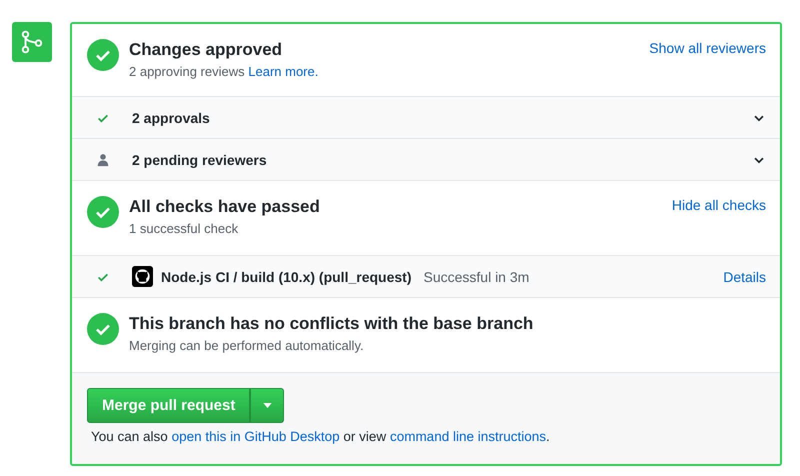 Image resolution: width=800 pixels, height=476 pixels. Describe the element at coordinates (247, 346) in the screenshot. I see `status-description: Merging can be performed automatically.` at that location.